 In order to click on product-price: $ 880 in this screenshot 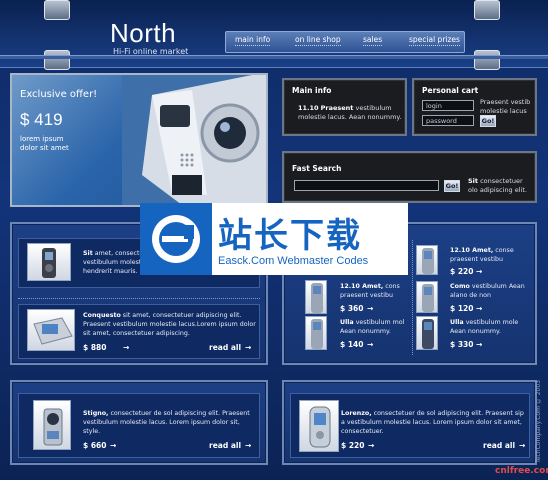, I will do `click(95, 347)`.